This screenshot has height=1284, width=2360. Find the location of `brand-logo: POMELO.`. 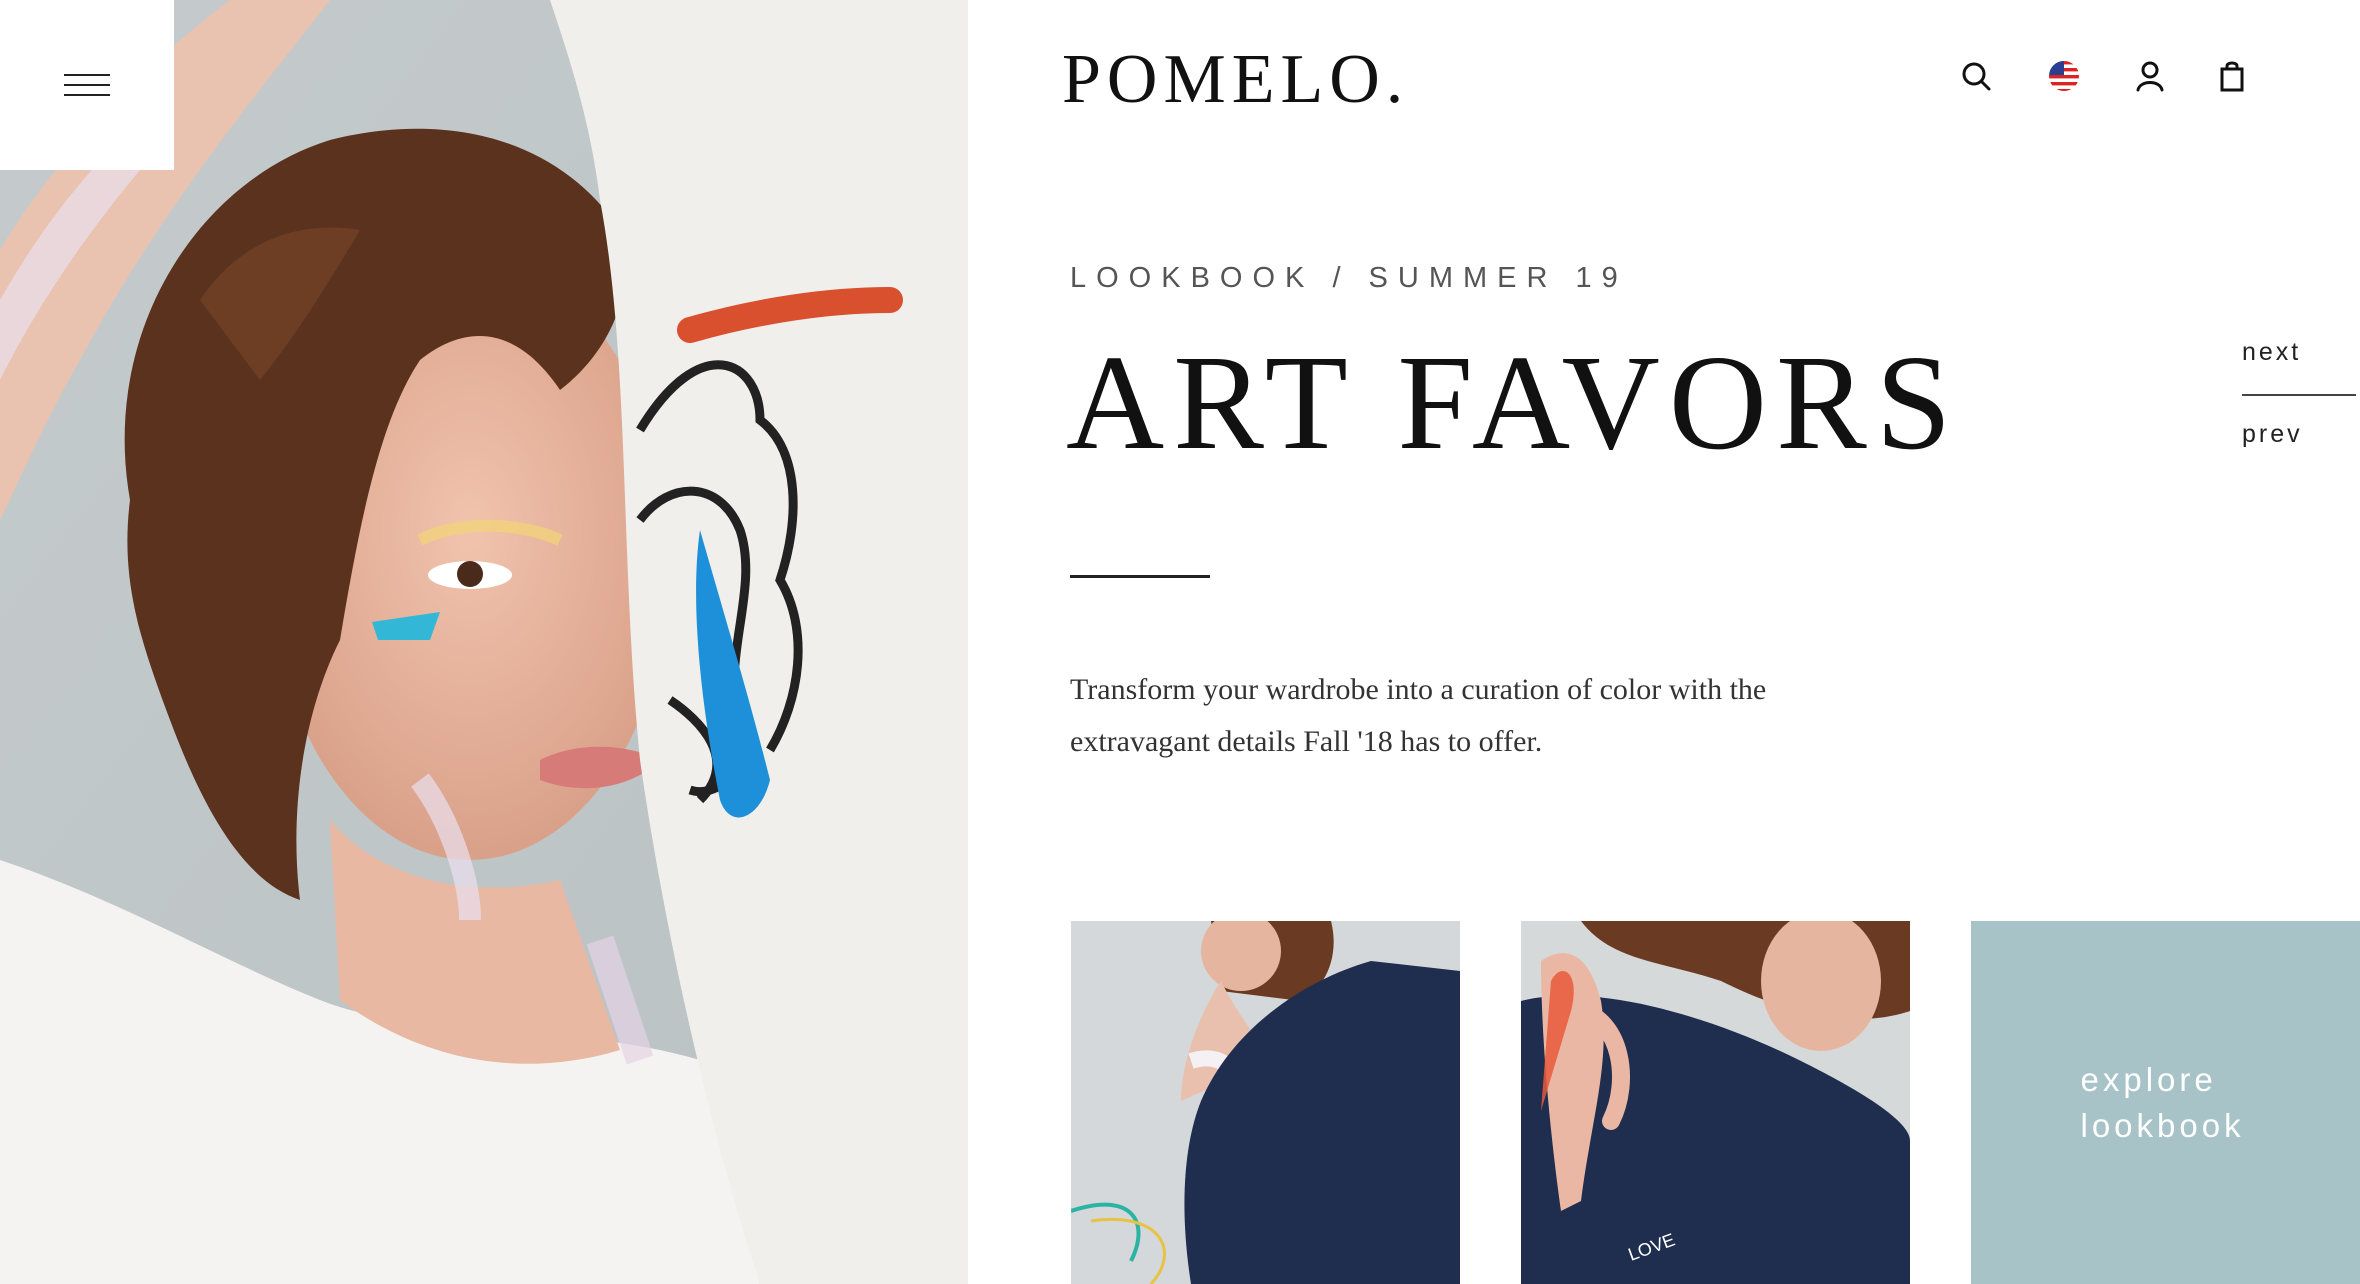

brand-logo: POMELO. is located at coordinates (1235, 80).